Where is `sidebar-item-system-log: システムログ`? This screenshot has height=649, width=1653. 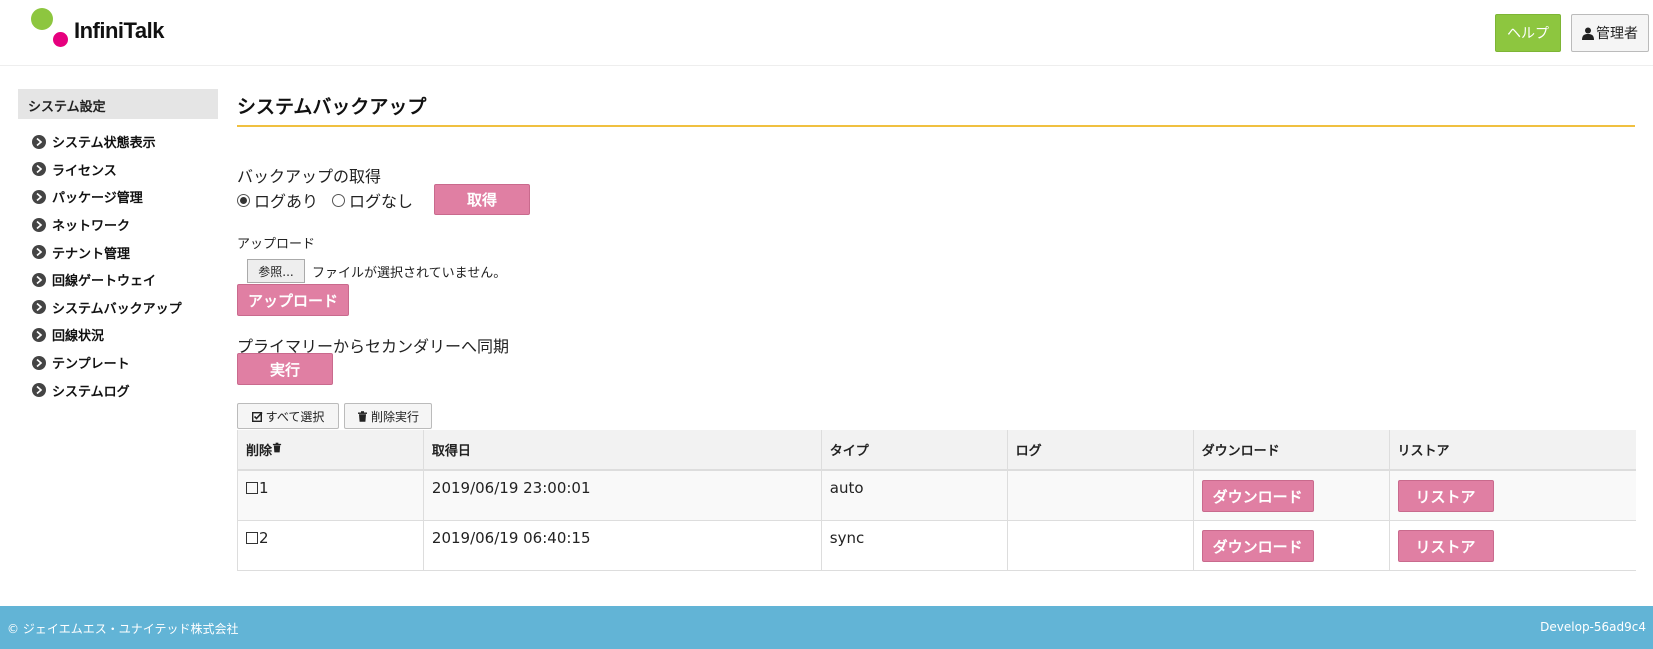 sidebar-item-system-log: システムログ is located at coordinates (107, 390).